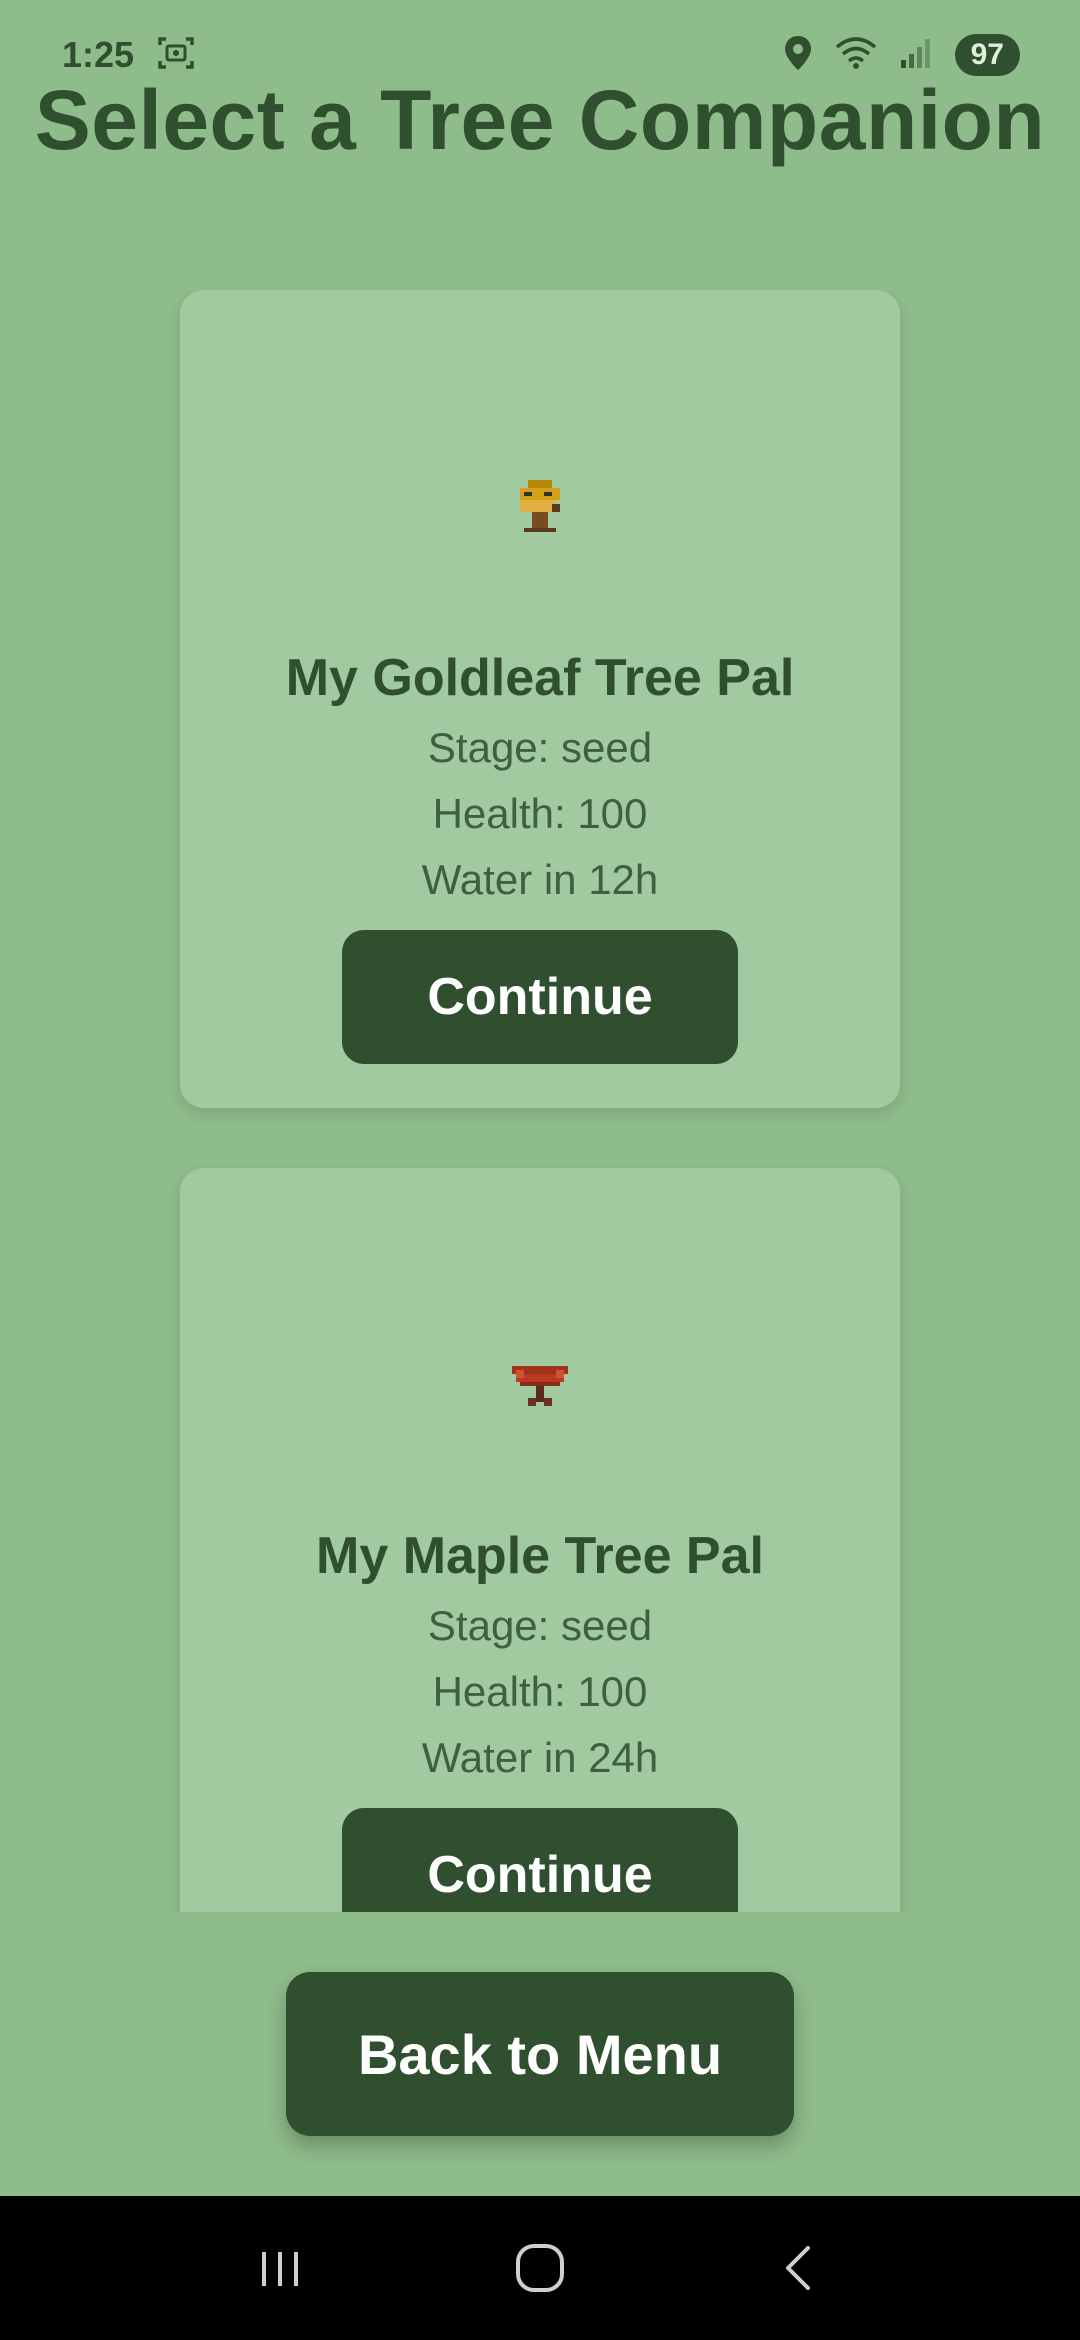 This screenshot has width=1080, height=2340. I want to click on tree-name: My Goldleaf Tree Pal, so click(540, 678).